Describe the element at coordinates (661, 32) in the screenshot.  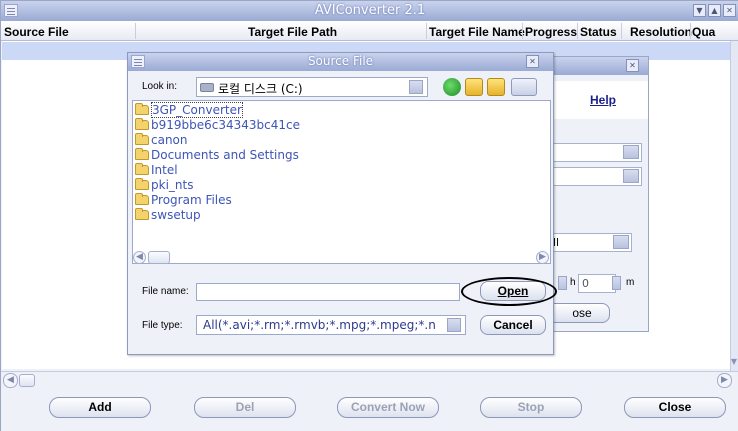
I see `column-resolution: Resolution` at that location.